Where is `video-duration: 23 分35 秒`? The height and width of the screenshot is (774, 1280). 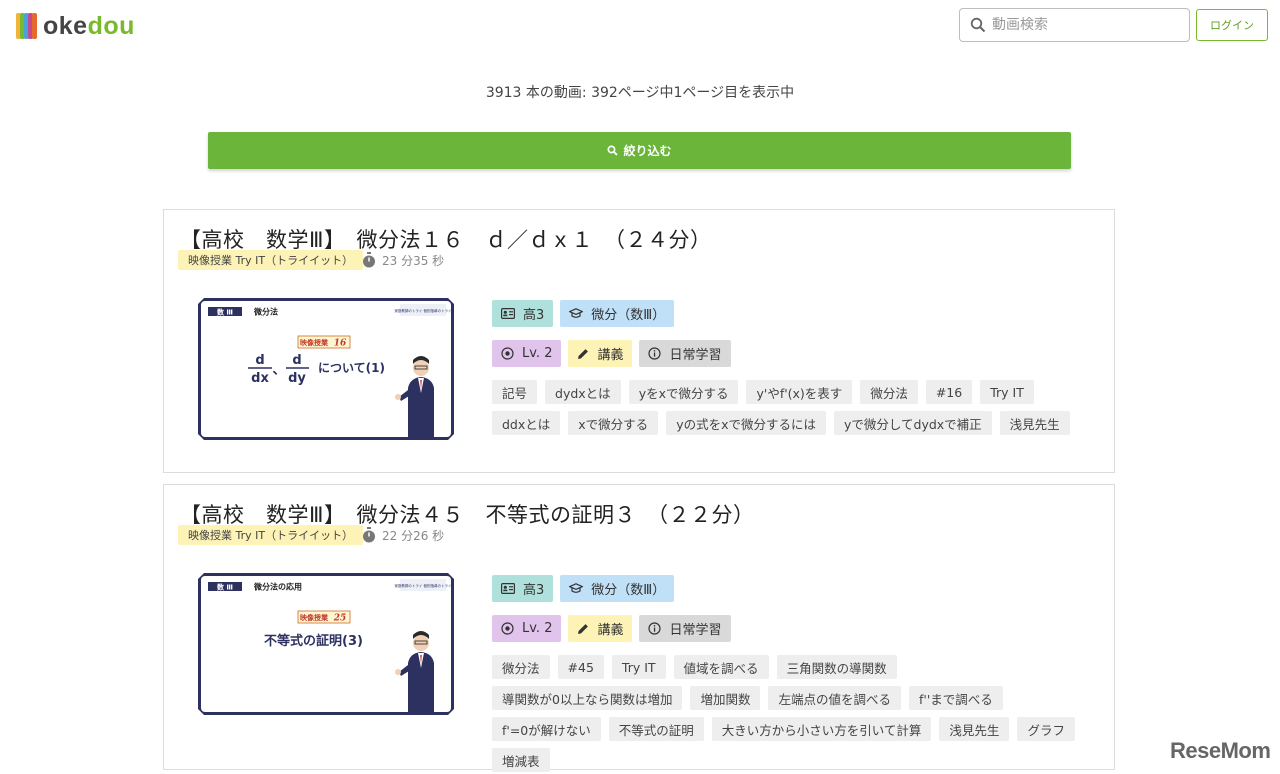 video-duration: 23 分35 秒 is located at coordinates (403, 260).